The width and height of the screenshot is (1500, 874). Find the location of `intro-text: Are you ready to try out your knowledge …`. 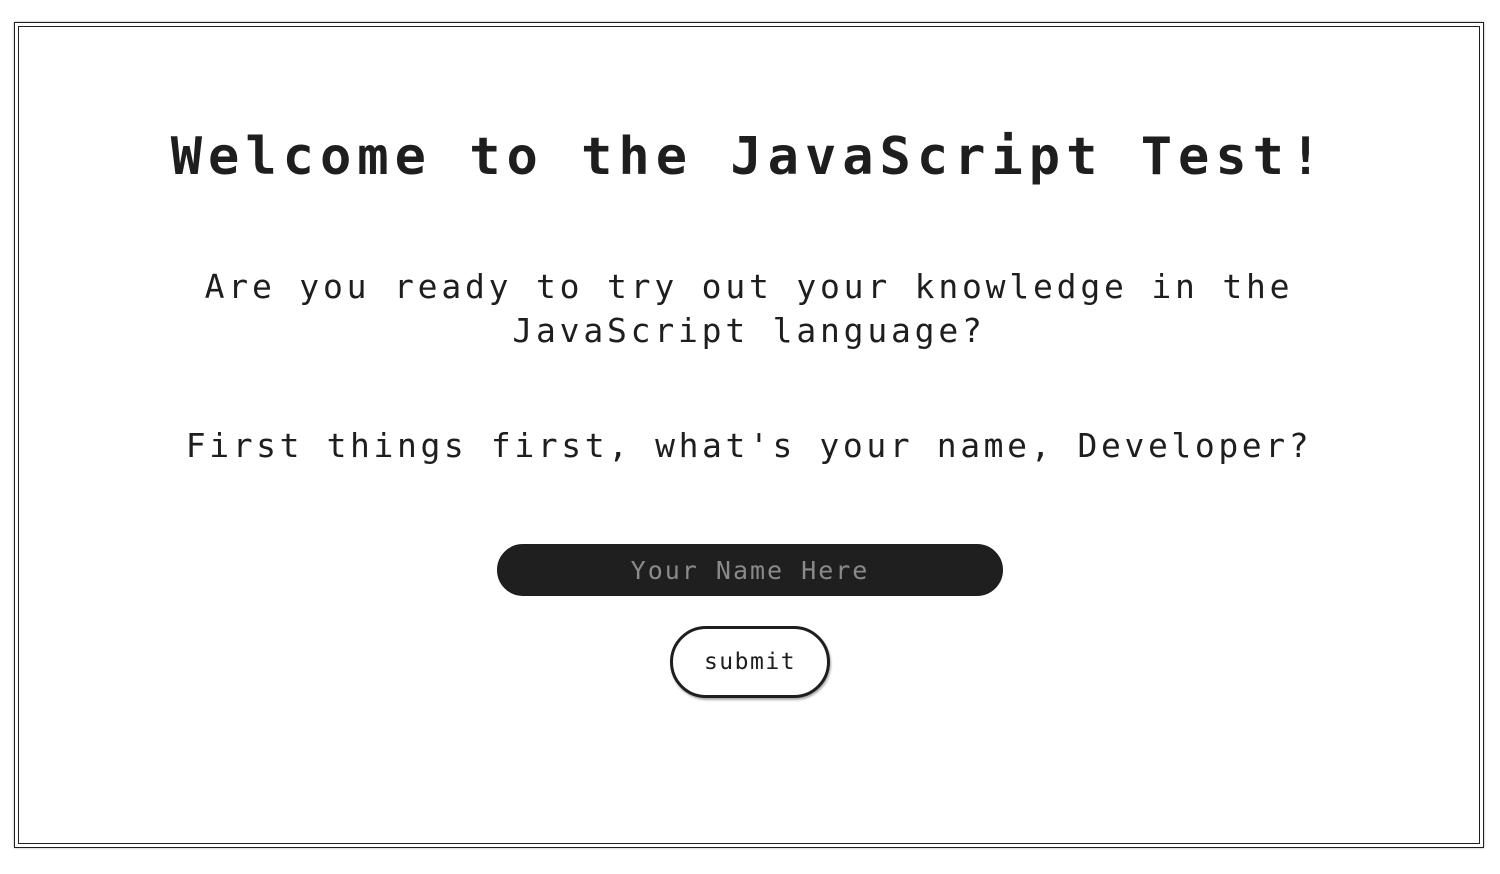

intro-text: Are you ready to try out your knowledge … is located at coordinates (749, 308).